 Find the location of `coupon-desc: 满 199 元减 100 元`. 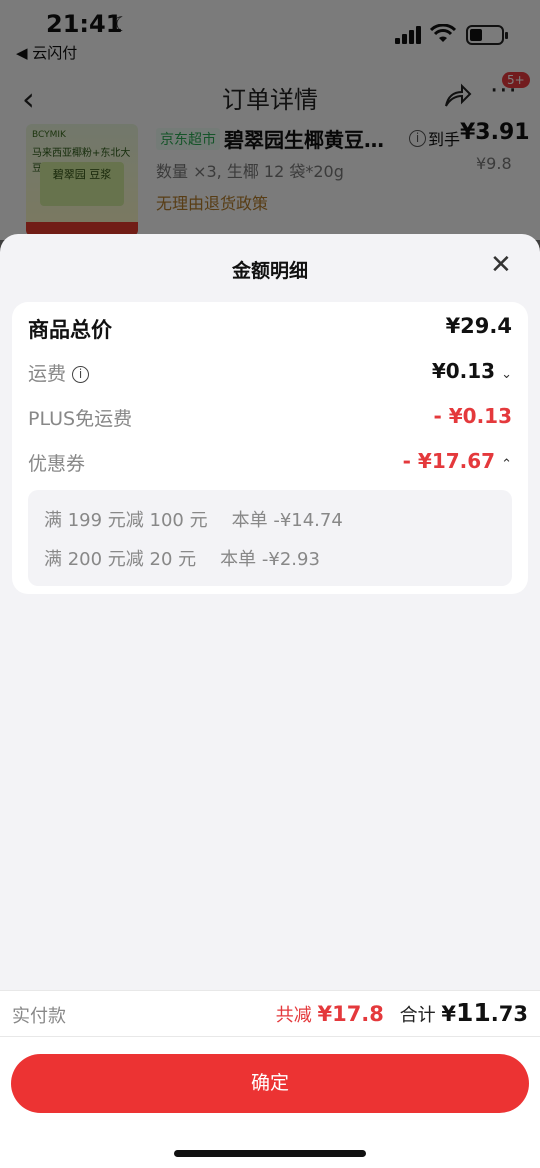

coupon-desc: 满 199 元减 100 元 is located at coordinates (126, 520).